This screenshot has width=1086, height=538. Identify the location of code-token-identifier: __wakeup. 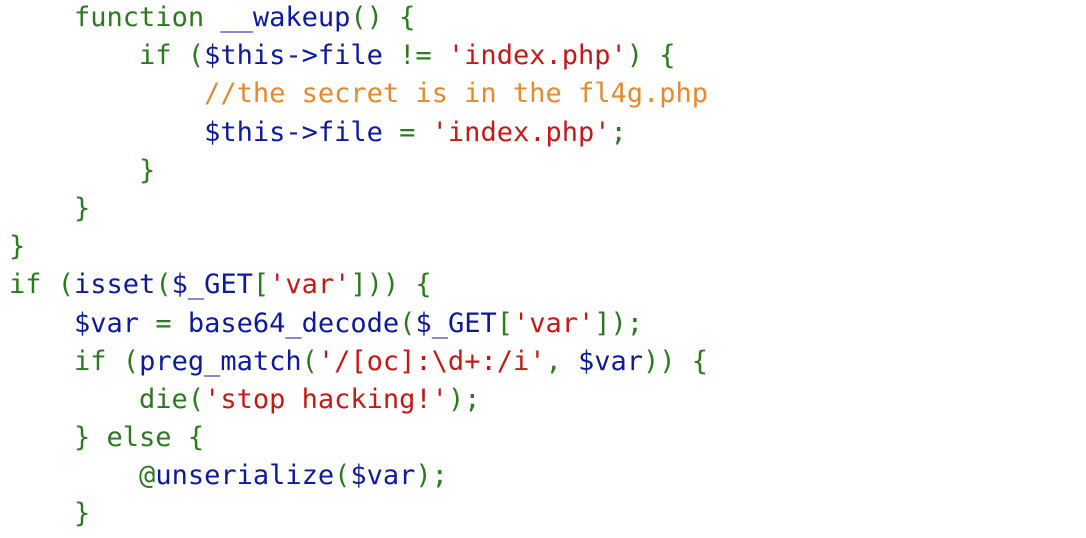
(285, 17).